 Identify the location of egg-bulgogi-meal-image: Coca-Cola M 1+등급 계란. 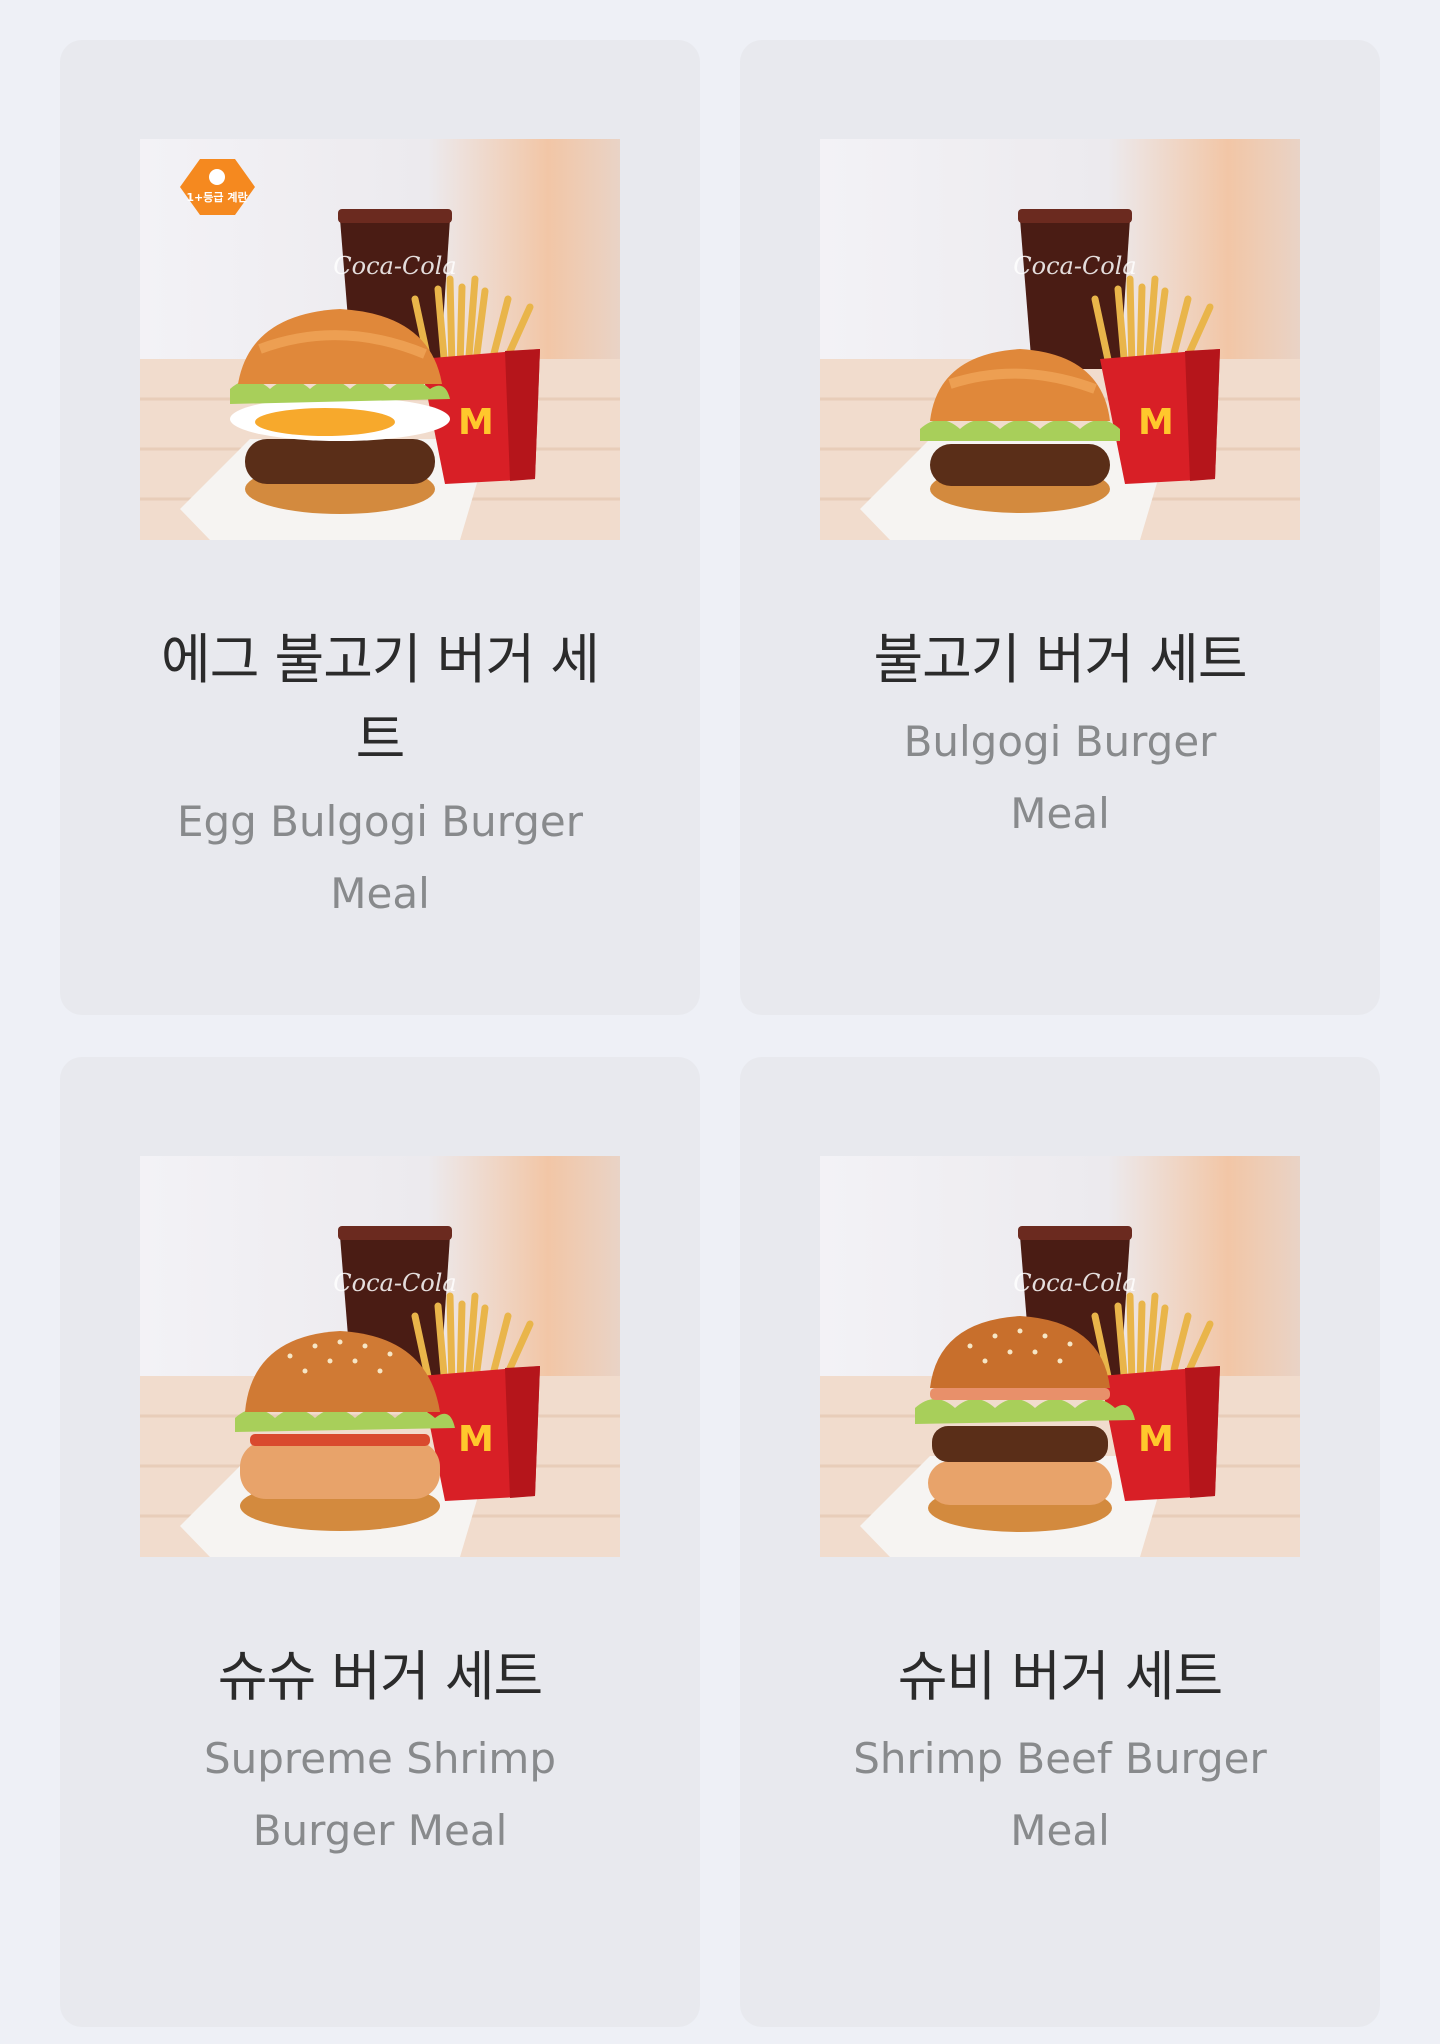
(380, 339).